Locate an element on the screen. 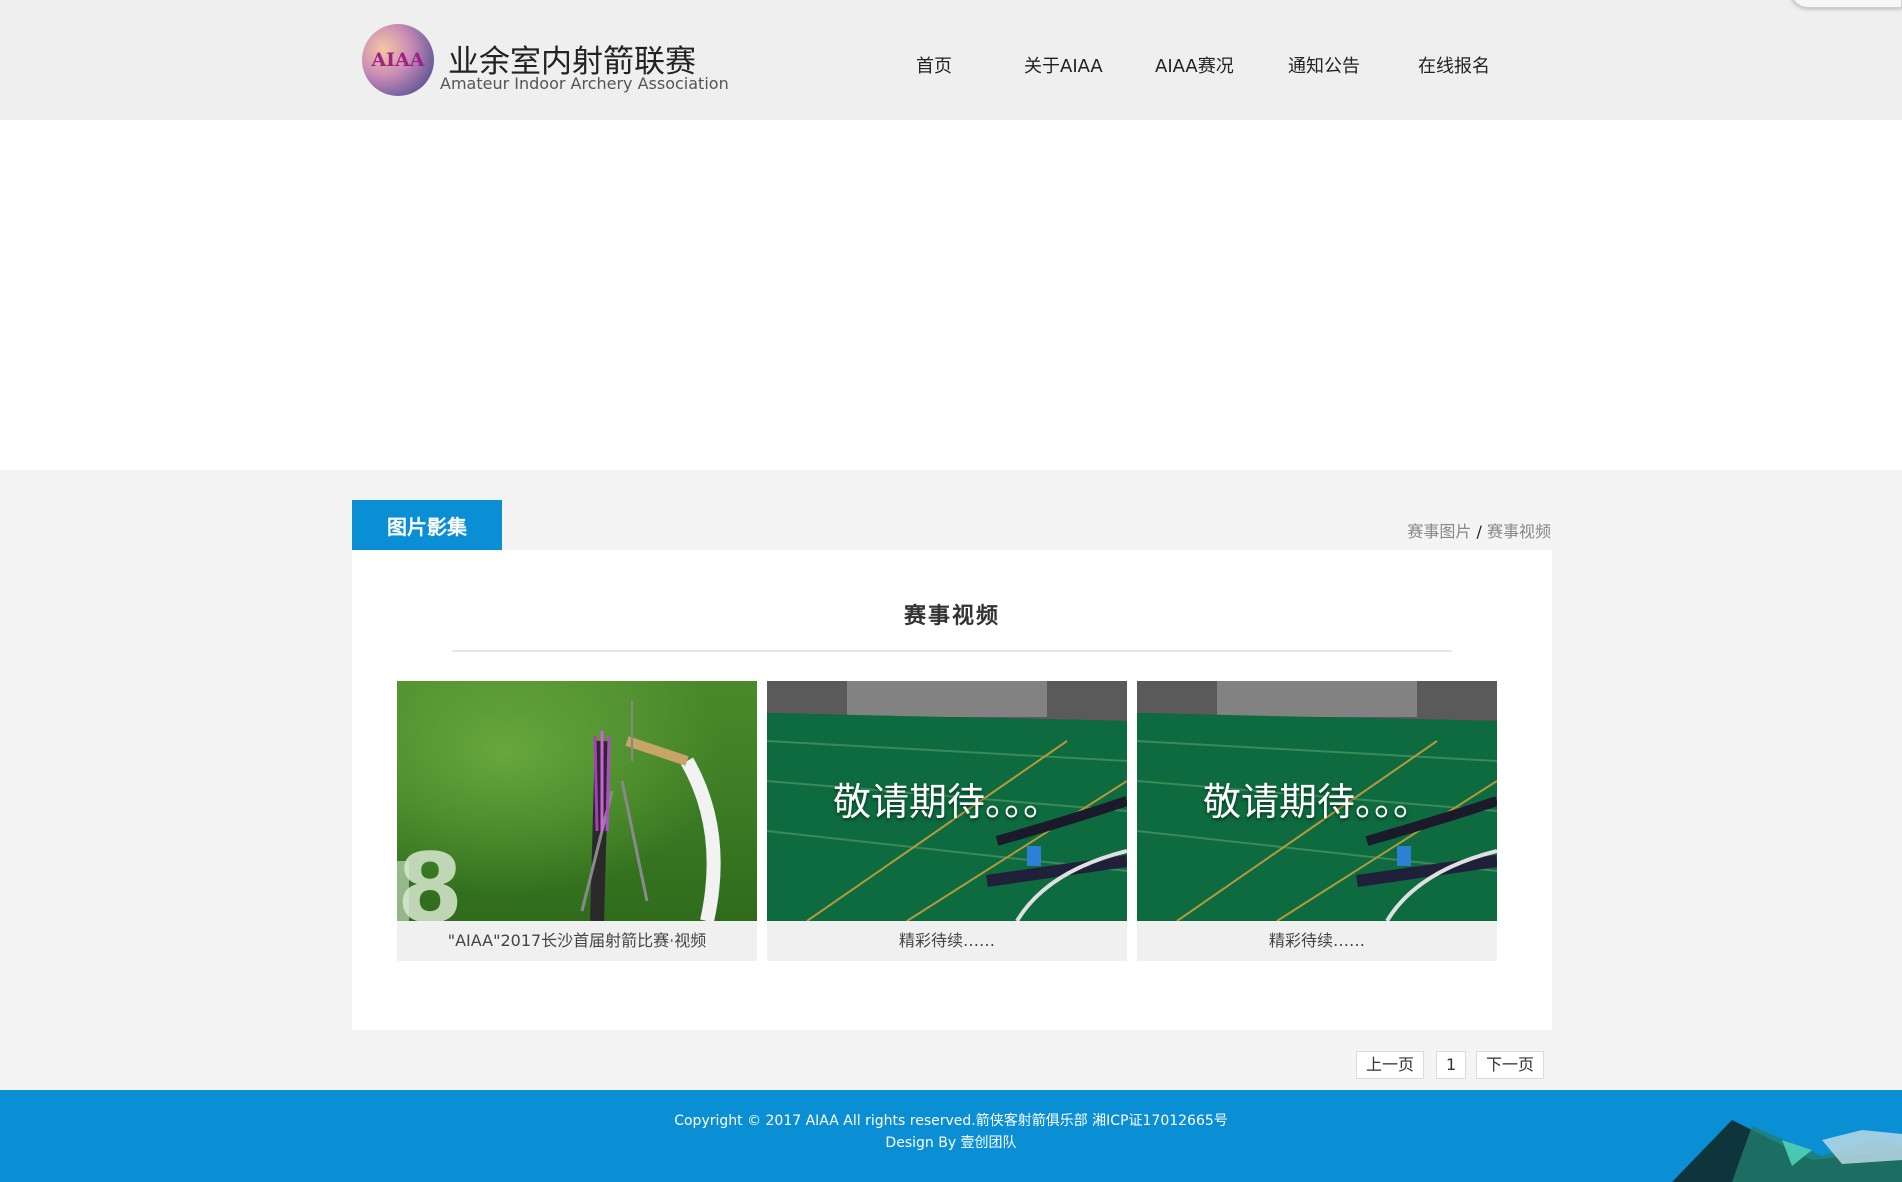 This screenshot has width=1902, height=1182. archery-grass-image: 8 is located at coordinates (577, 801).